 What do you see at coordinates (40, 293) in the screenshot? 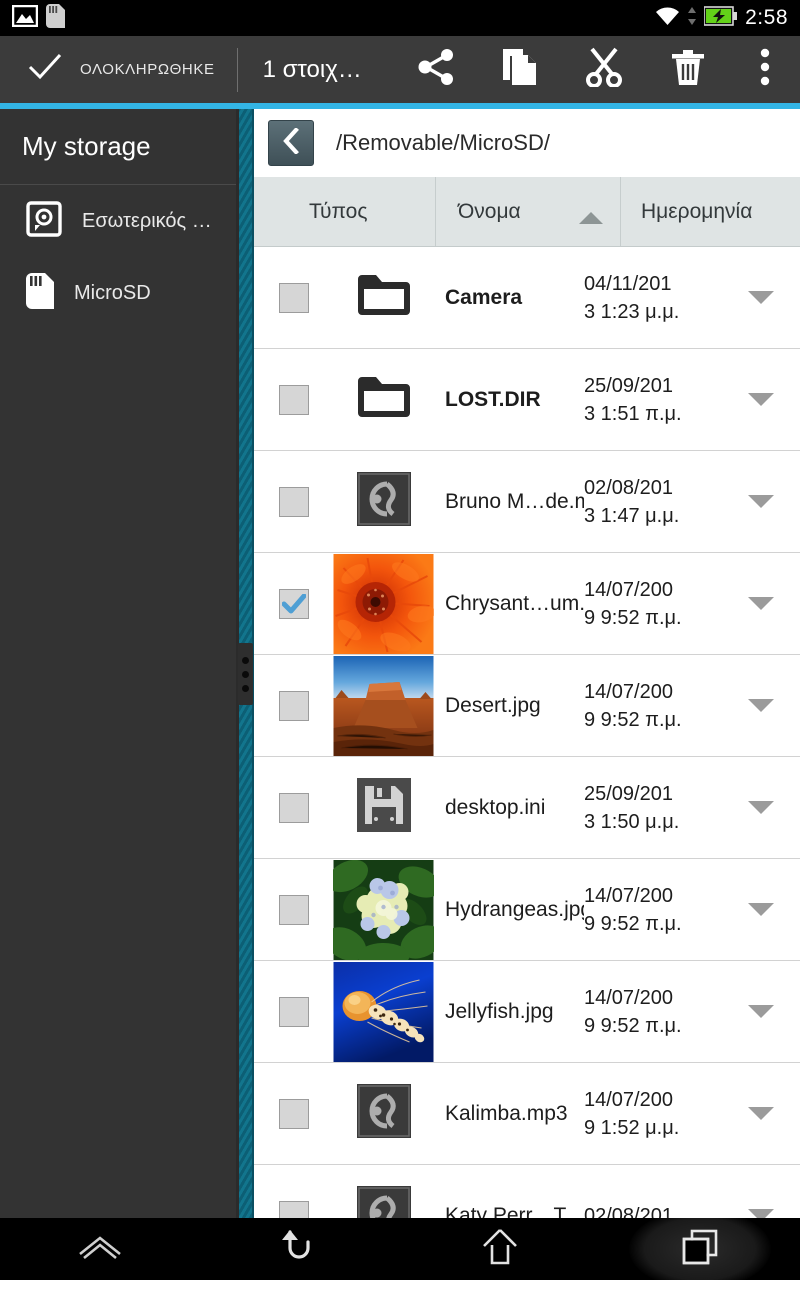
I see `sdcard-icon` at bounding box center [40, 293].